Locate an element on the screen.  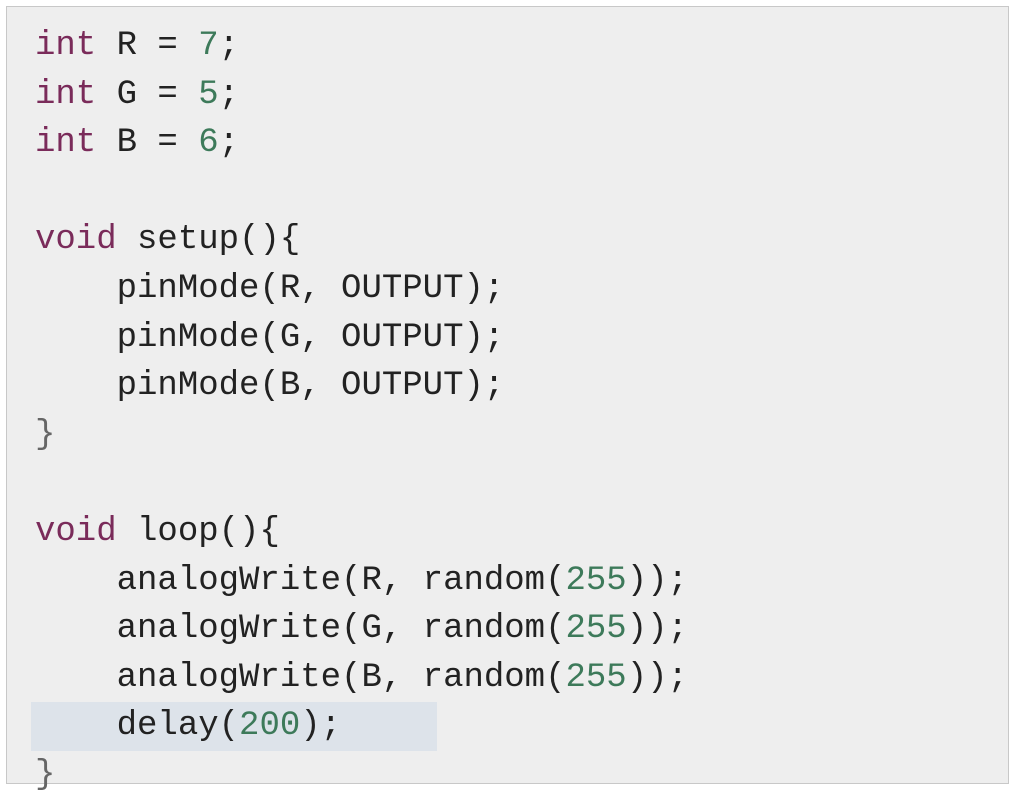
code-token: G = is located at coordinates (147, 94).